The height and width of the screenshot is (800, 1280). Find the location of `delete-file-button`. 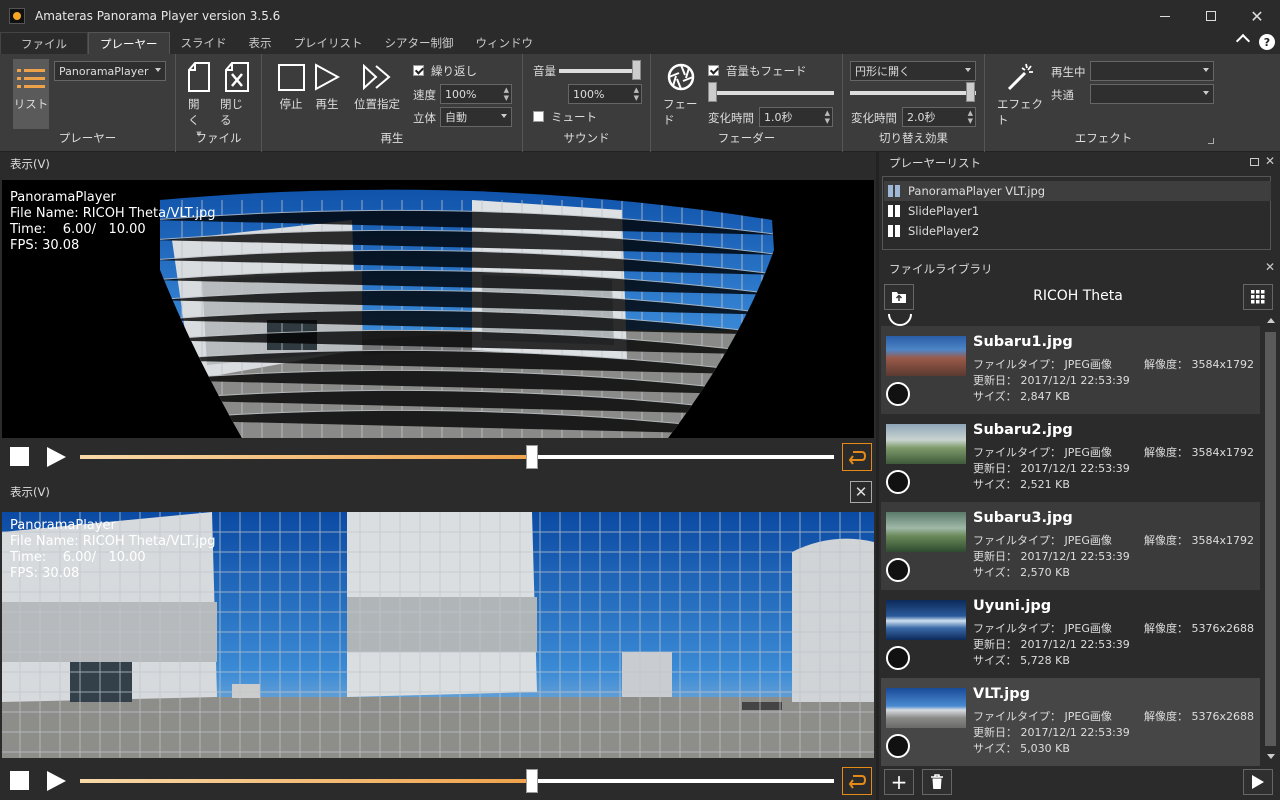

delete-file-button is located at coordinates (937, 782).